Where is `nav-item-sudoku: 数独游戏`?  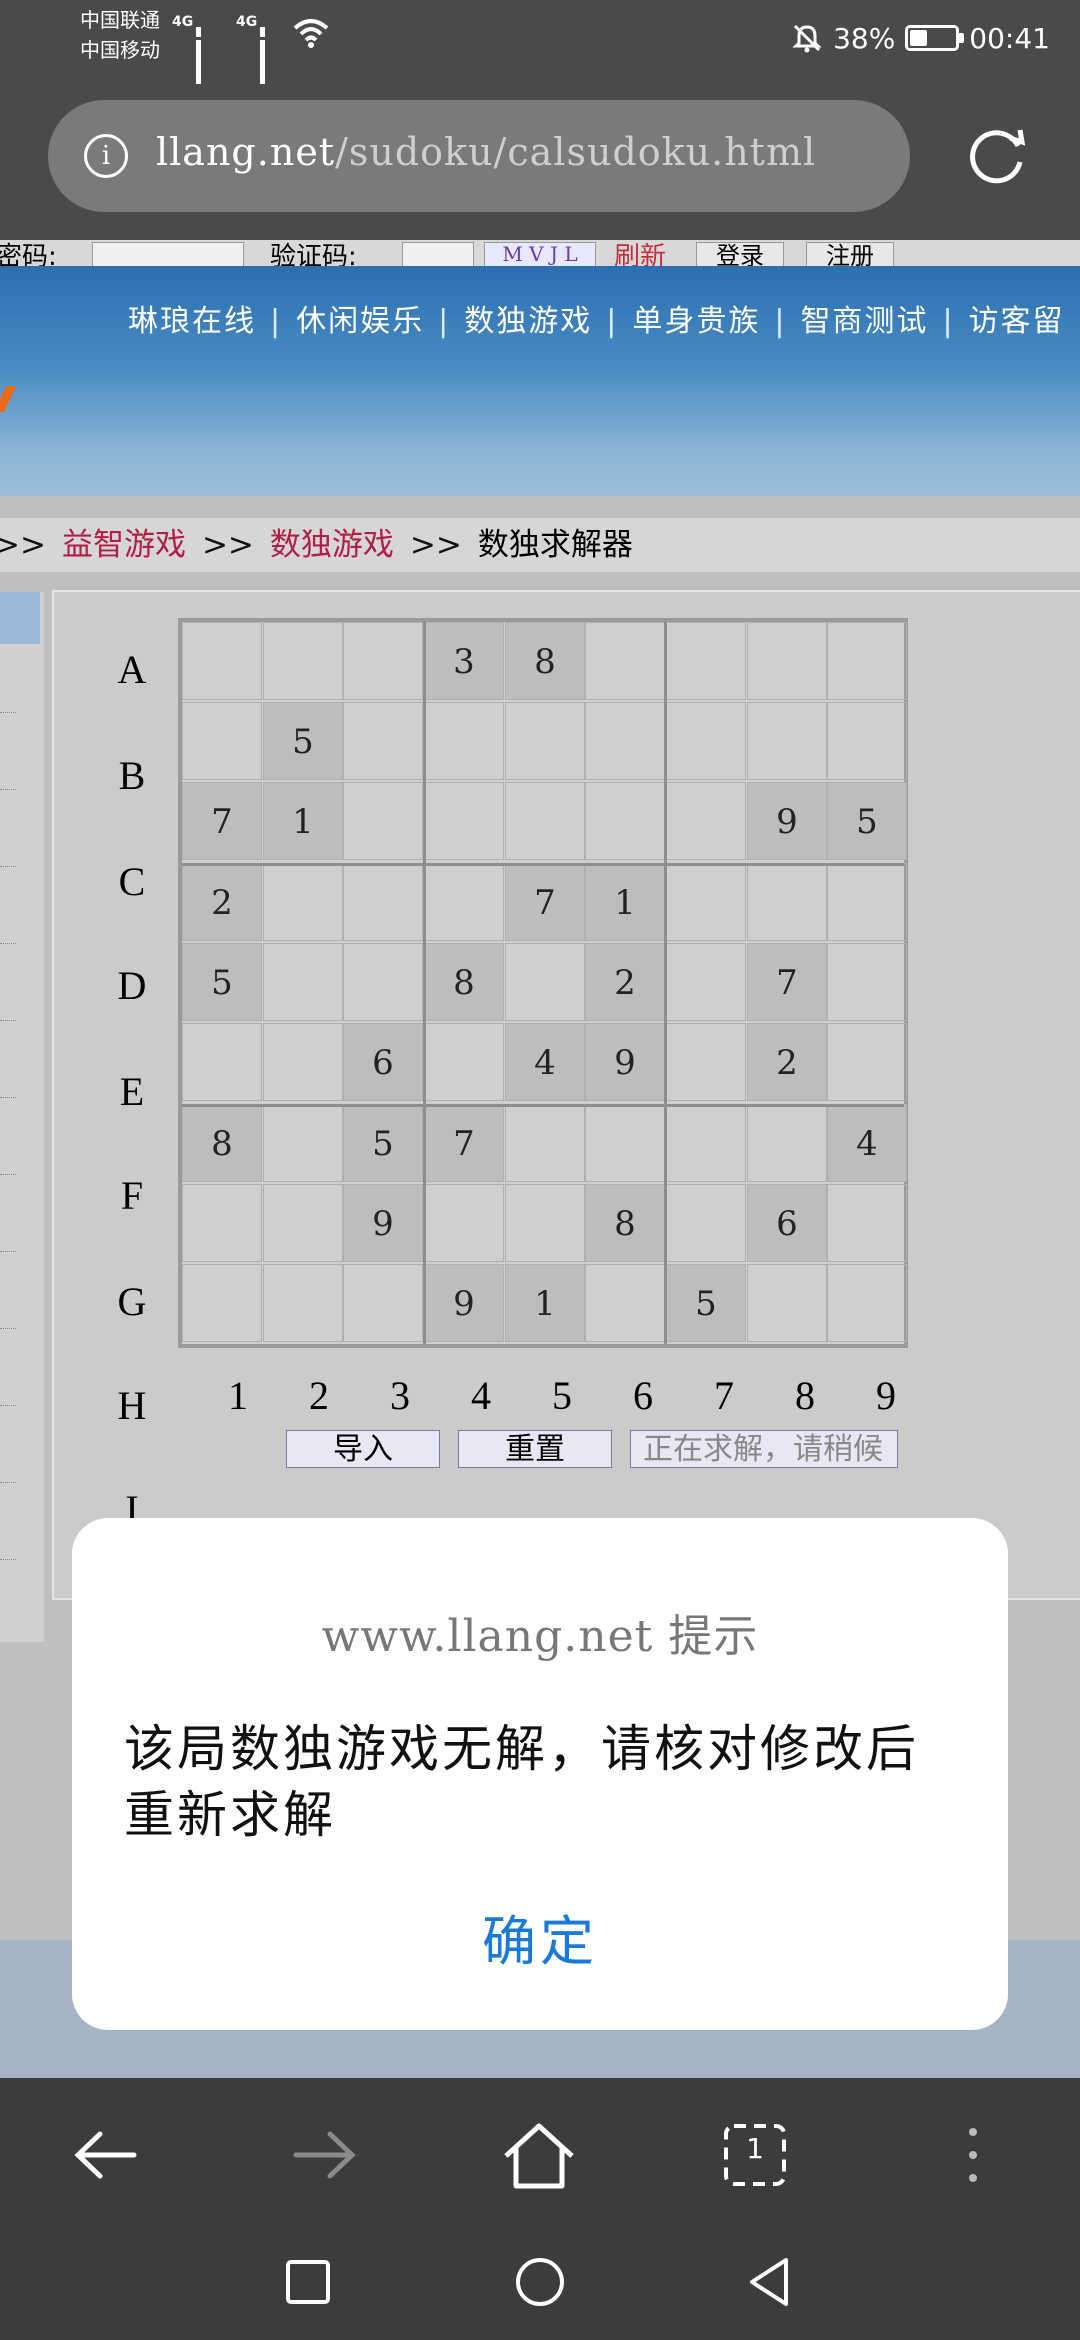
nav-item-sudoku: 数独游戏 is located at coordinates (528, 321).